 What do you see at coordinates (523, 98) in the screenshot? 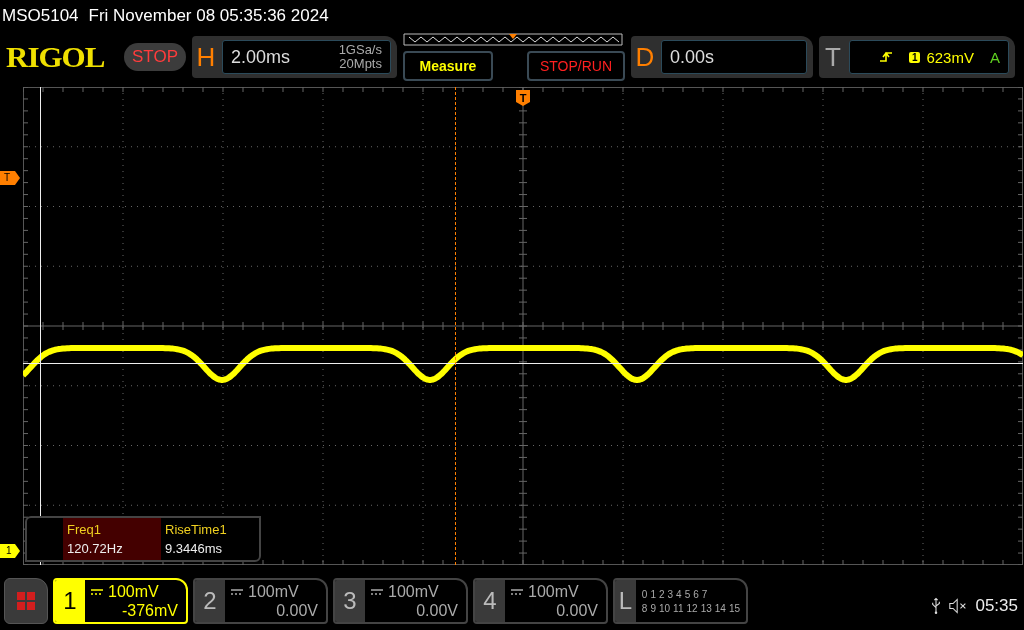
I see `trigger-position-marker: T` at bounding box center [523, 98].